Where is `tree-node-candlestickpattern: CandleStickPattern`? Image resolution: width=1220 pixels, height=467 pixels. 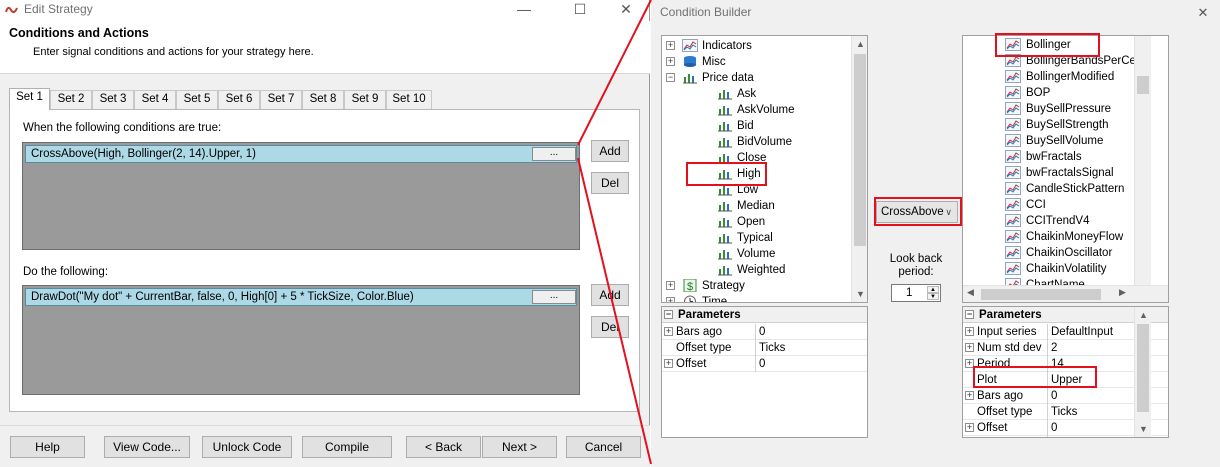
tree-node-candlestickpattern: CandleStickPattern is located at coordinates (1048, 189).